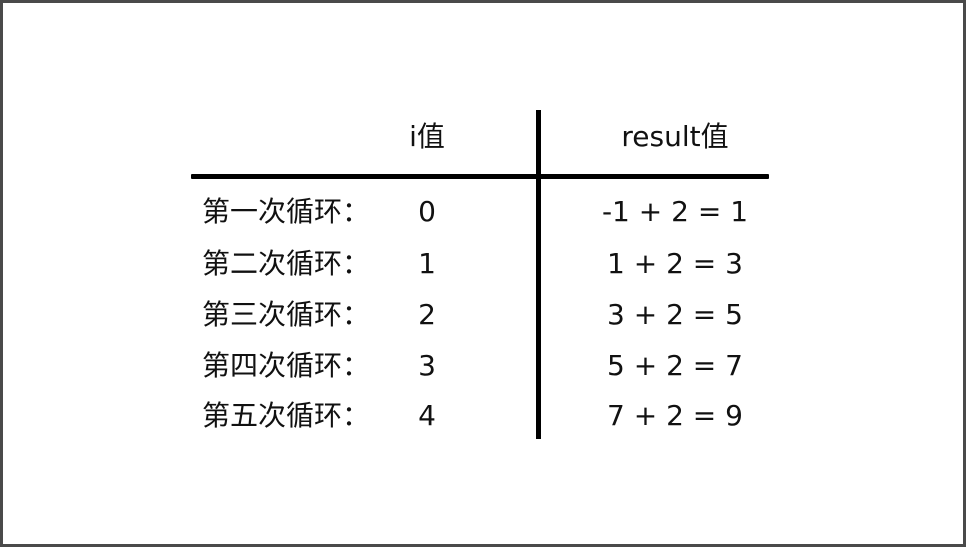 The image size is (966, 547). What do you see at coordinates (286, 263) in the screenshot?
I see `loop-label: 第二次循环：` at bounding box center [286, 263].